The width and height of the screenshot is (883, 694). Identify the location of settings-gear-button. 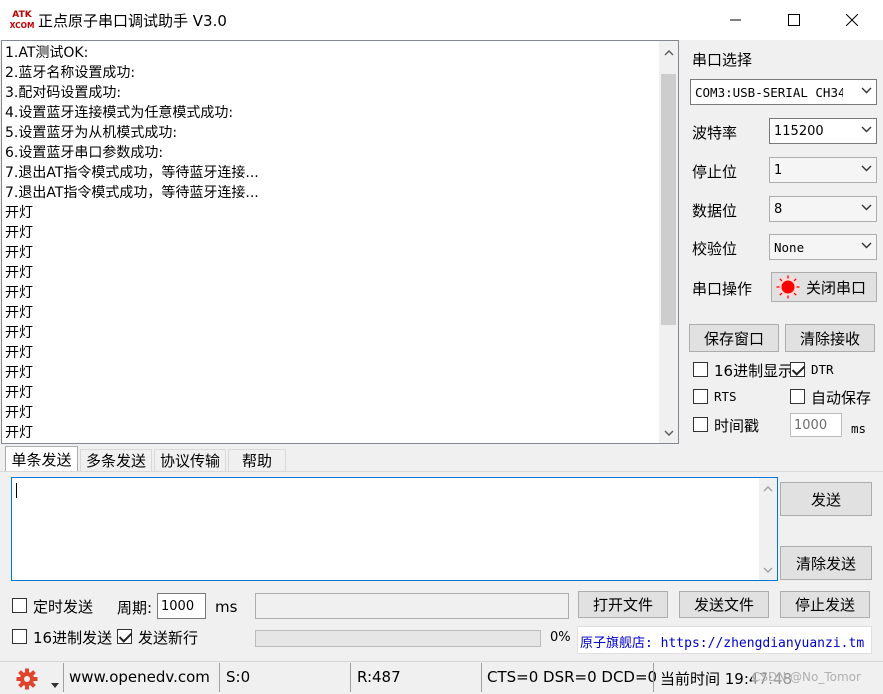
(27, 679).